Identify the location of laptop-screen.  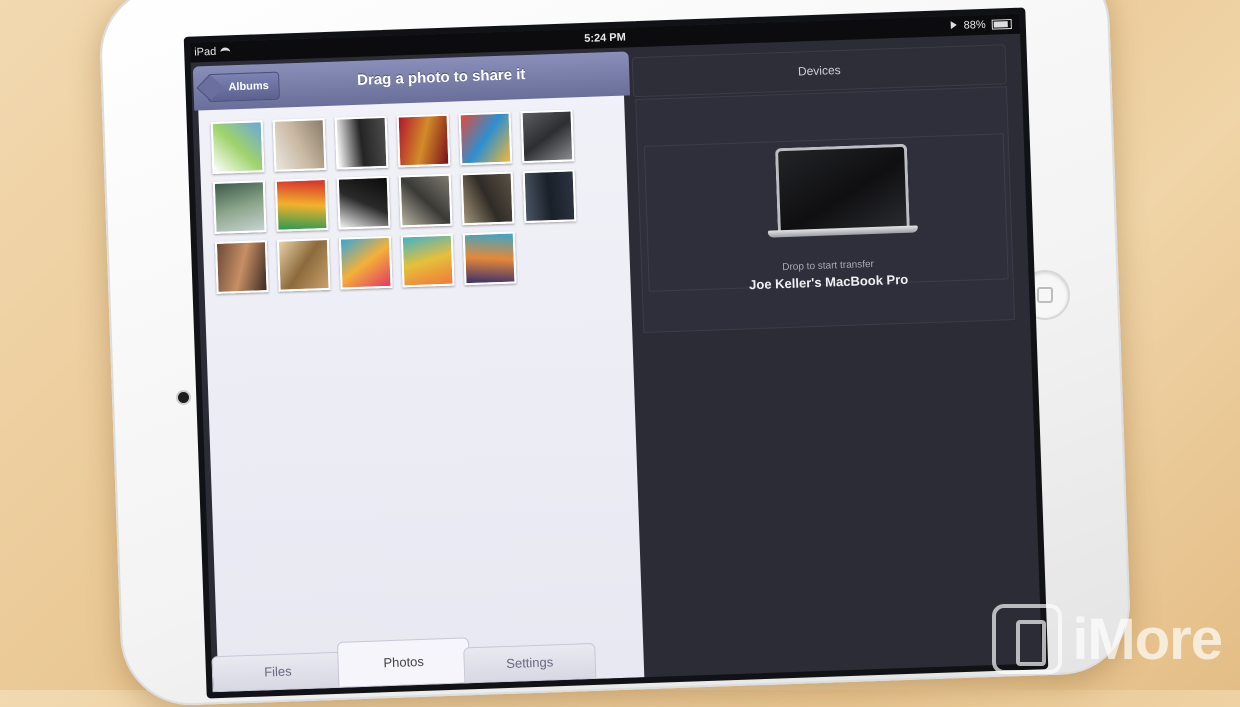
(842, 187).